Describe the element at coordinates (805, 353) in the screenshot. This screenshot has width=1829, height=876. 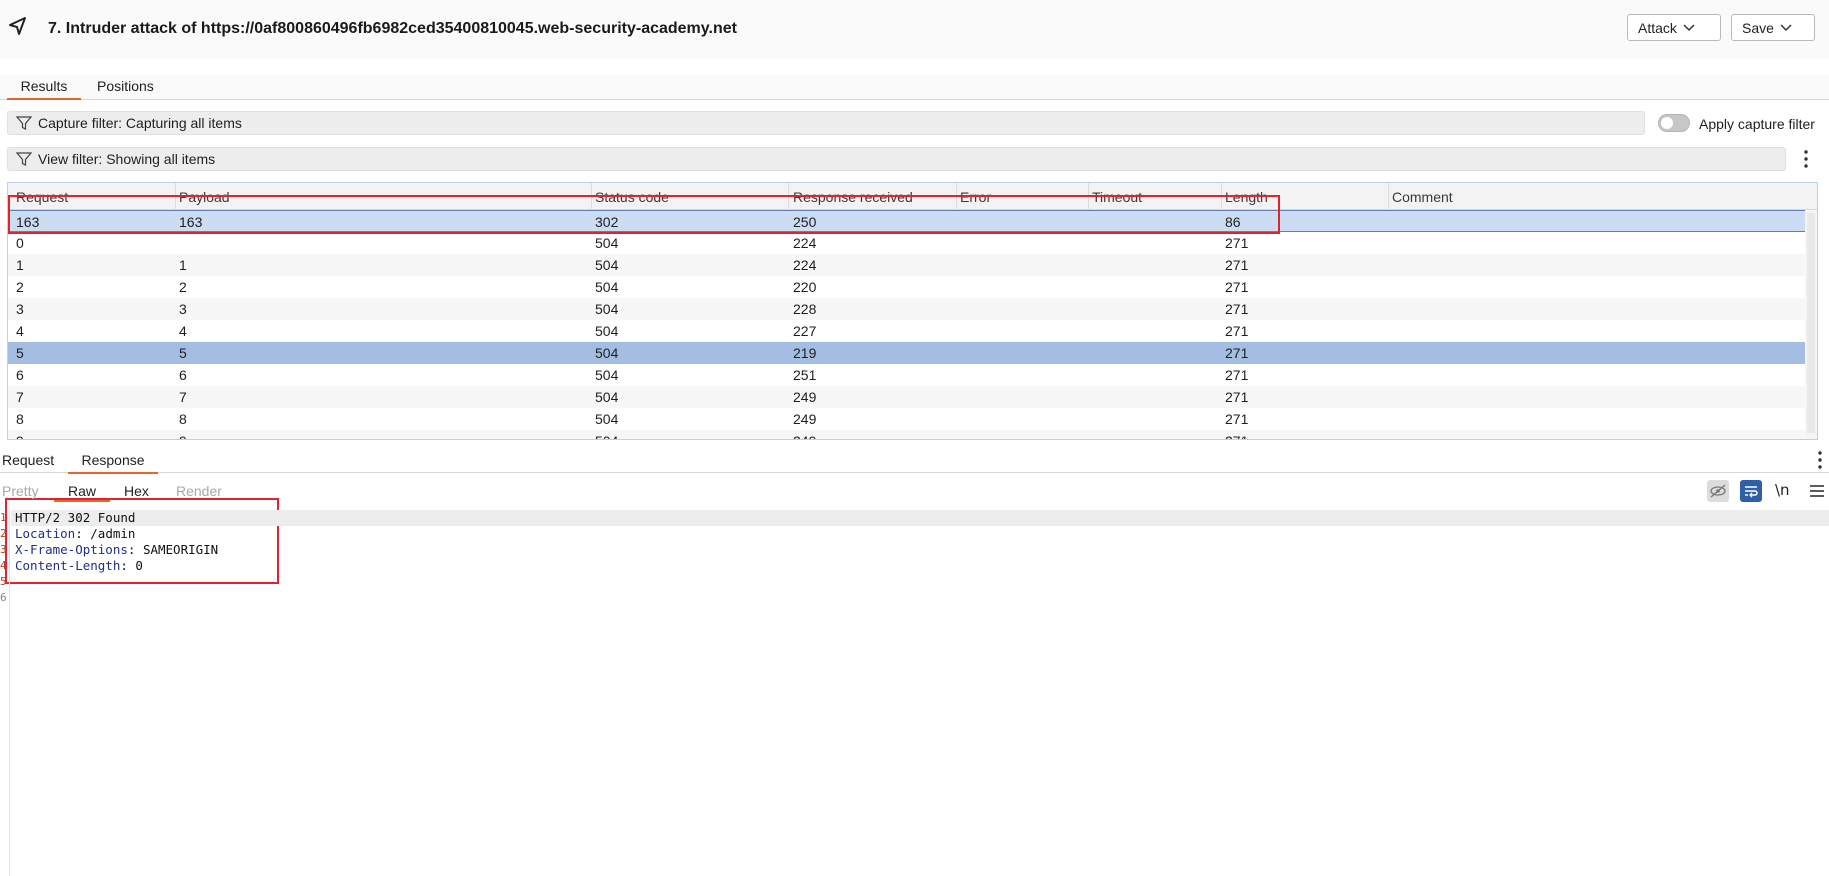
I see `cell-response-received: 219` at that location.